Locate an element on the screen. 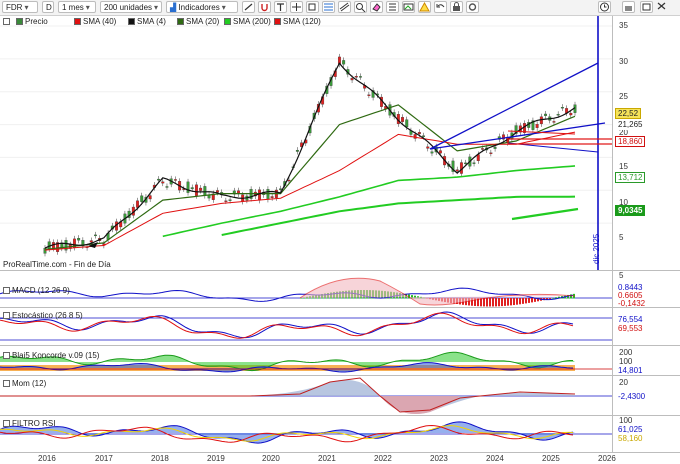 This screenshot has height=464, width=680. blai-label: Blai5 Koncorde v.09 (15) is located at coordinates (51, 355).